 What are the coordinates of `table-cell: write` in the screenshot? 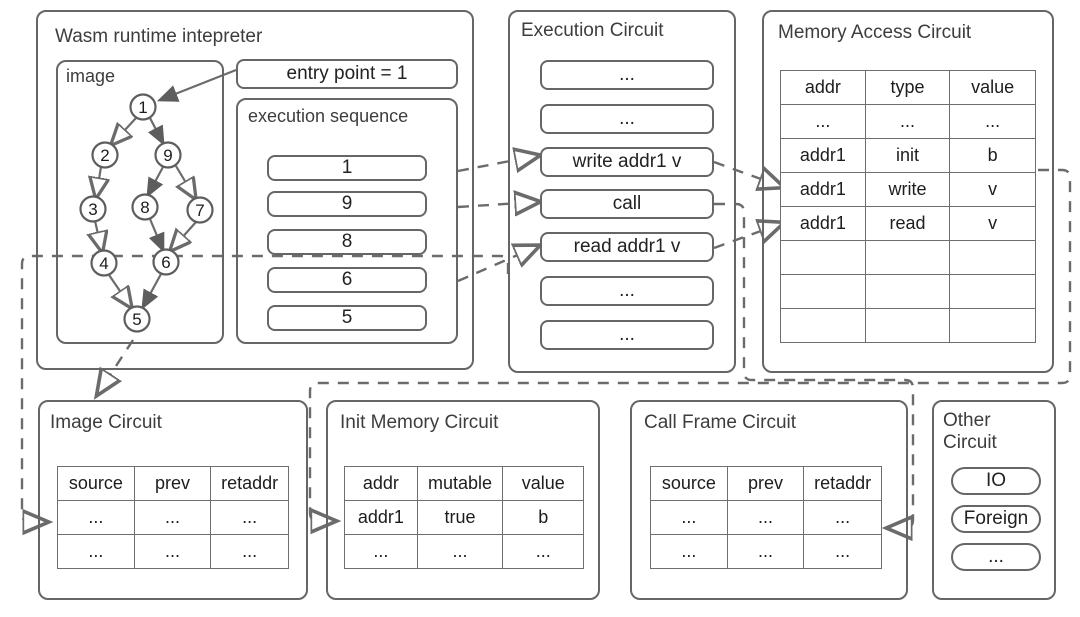 It's located at (907, 189).